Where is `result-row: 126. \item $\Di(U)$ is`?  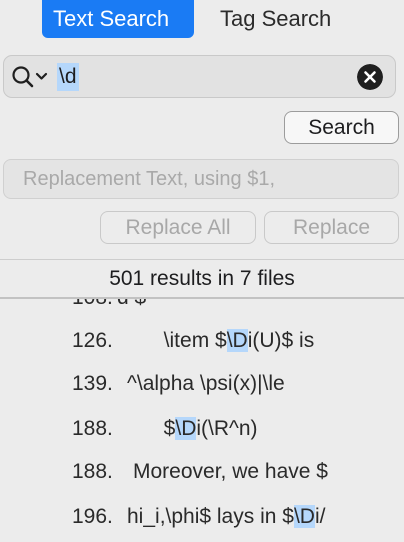 result-row: 126. \item $\Di(U)$ is is located at coordinates (202, 341).